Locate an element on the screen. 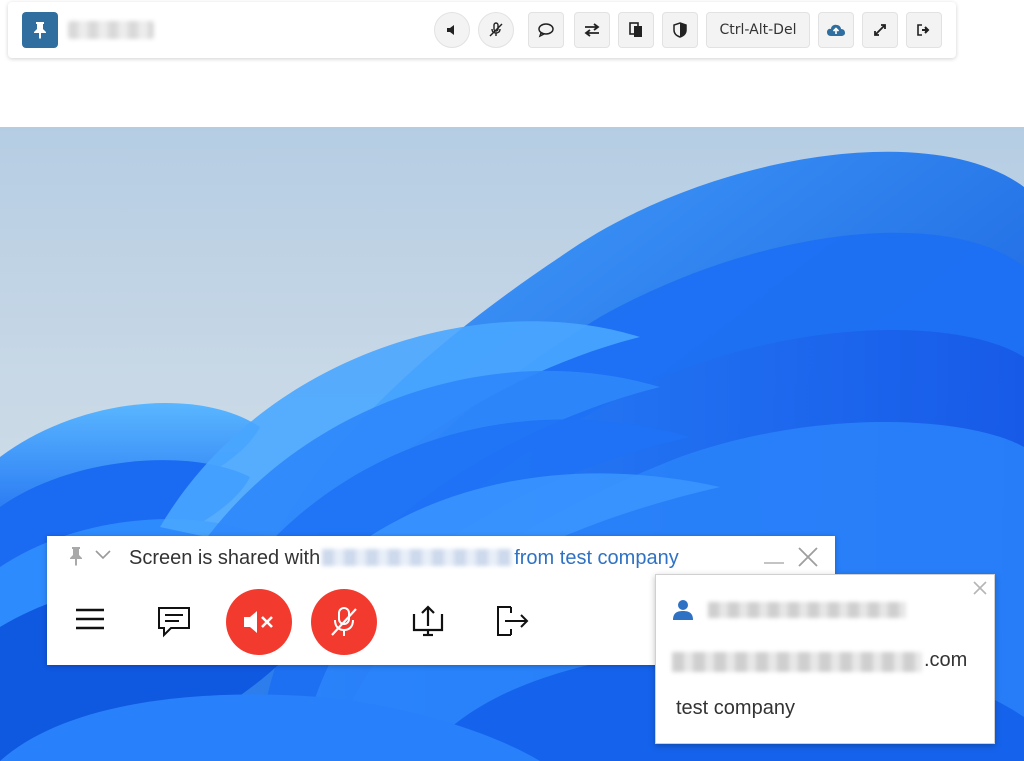 The width and height of the screenshot is (1024, 761). exit-session-button is located at coordinates (924, 30).